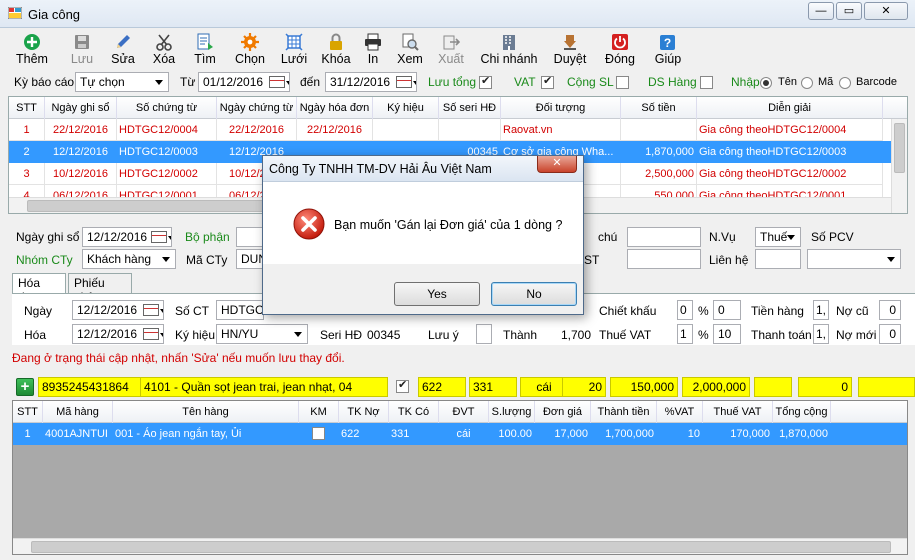 The width and height of the screenshot is (915, 560). I want to click on no-button: No, so click(534, 294).